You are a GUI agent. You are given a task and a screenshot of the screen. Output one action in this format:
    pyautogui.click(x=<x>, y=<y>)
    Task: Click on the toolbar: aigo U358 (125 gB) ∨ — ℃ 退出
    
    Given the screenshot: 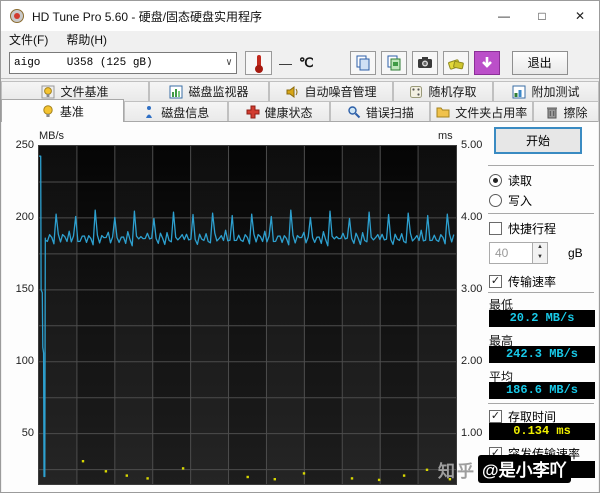 What is the action you would take?
    pyautogui.click(x=300, y=63)
    